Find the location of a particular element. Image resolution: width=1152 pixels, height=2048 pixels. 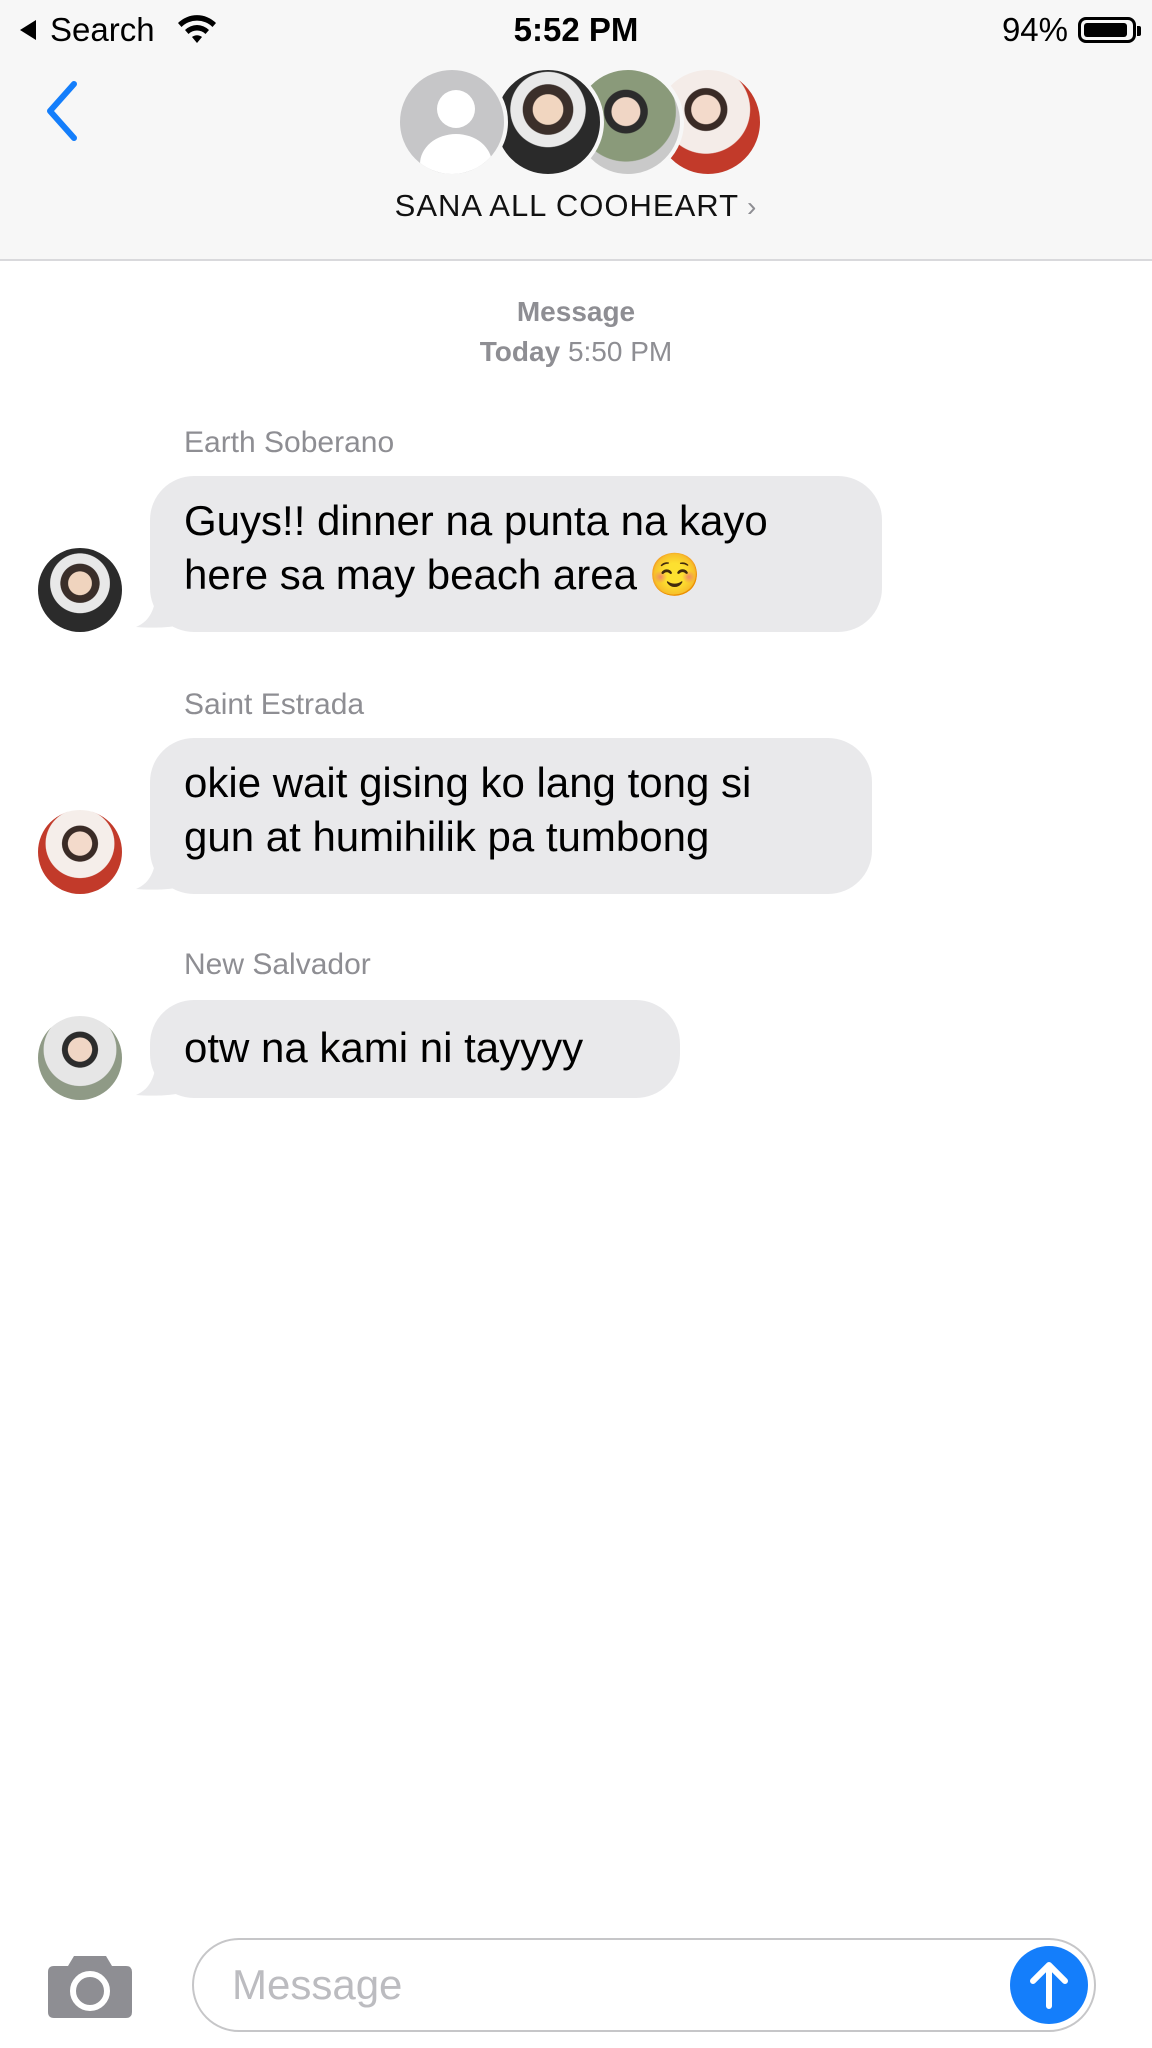

group-title: SANA ALL COOHEART › is located at coordinates (576, 206).